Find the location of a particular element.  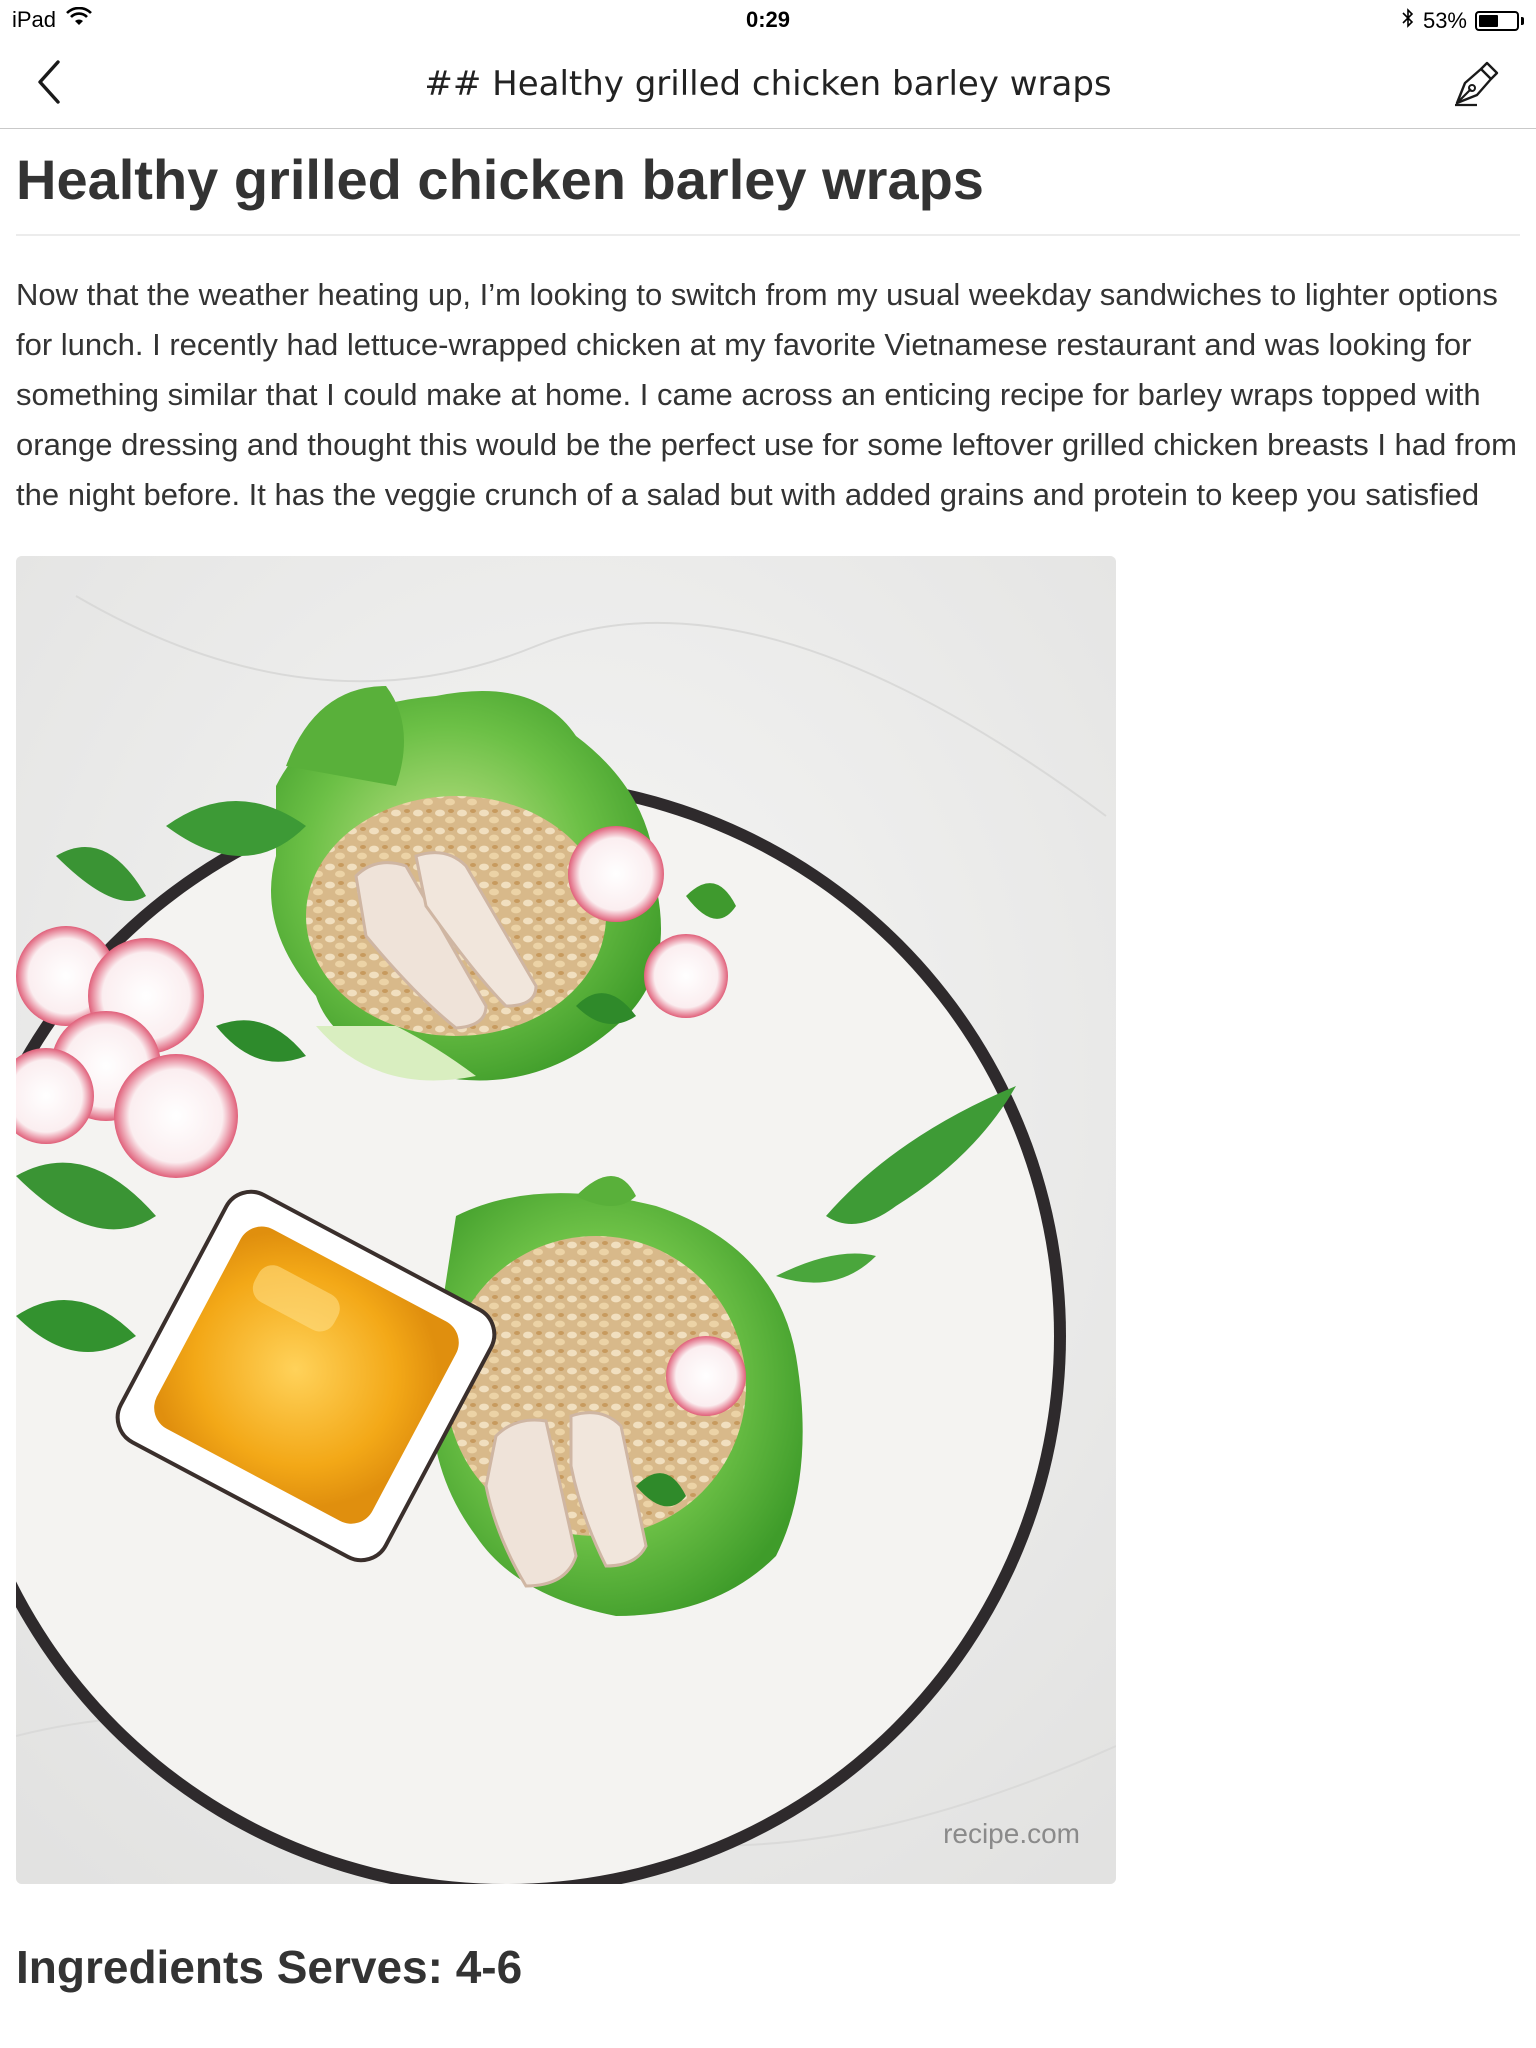

status-bar: iPad 0:29 53% is located at coordinates (768, 20).